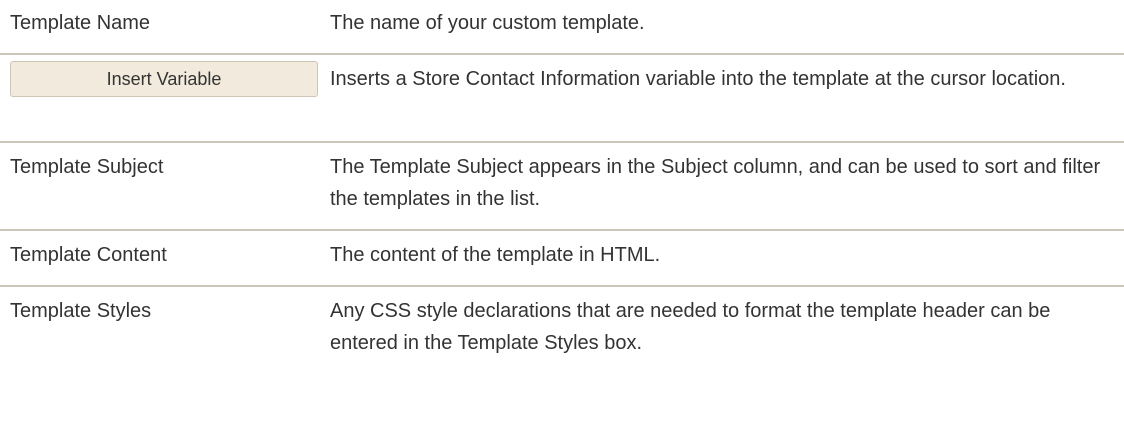 This screenshot has height=440, width=1124. I want to click on field-name: Template Subject, so click(165, 186).